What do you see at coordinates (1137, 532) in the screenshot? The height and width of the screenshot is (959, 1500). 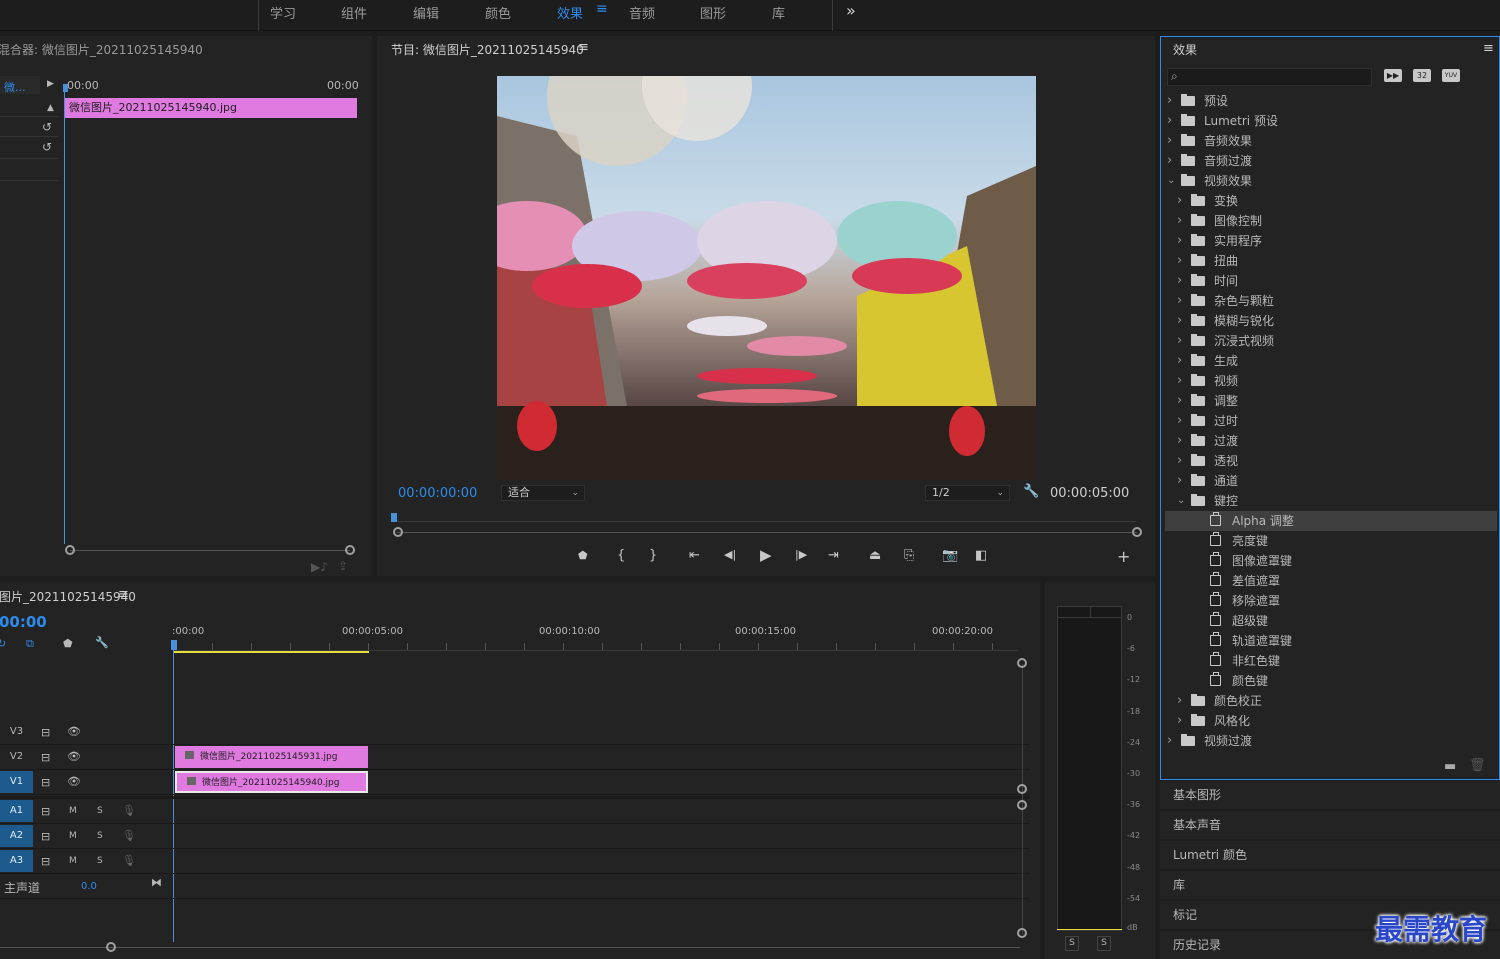 I see `program-zoom-handle-right` at bounding box center [1137, 532].